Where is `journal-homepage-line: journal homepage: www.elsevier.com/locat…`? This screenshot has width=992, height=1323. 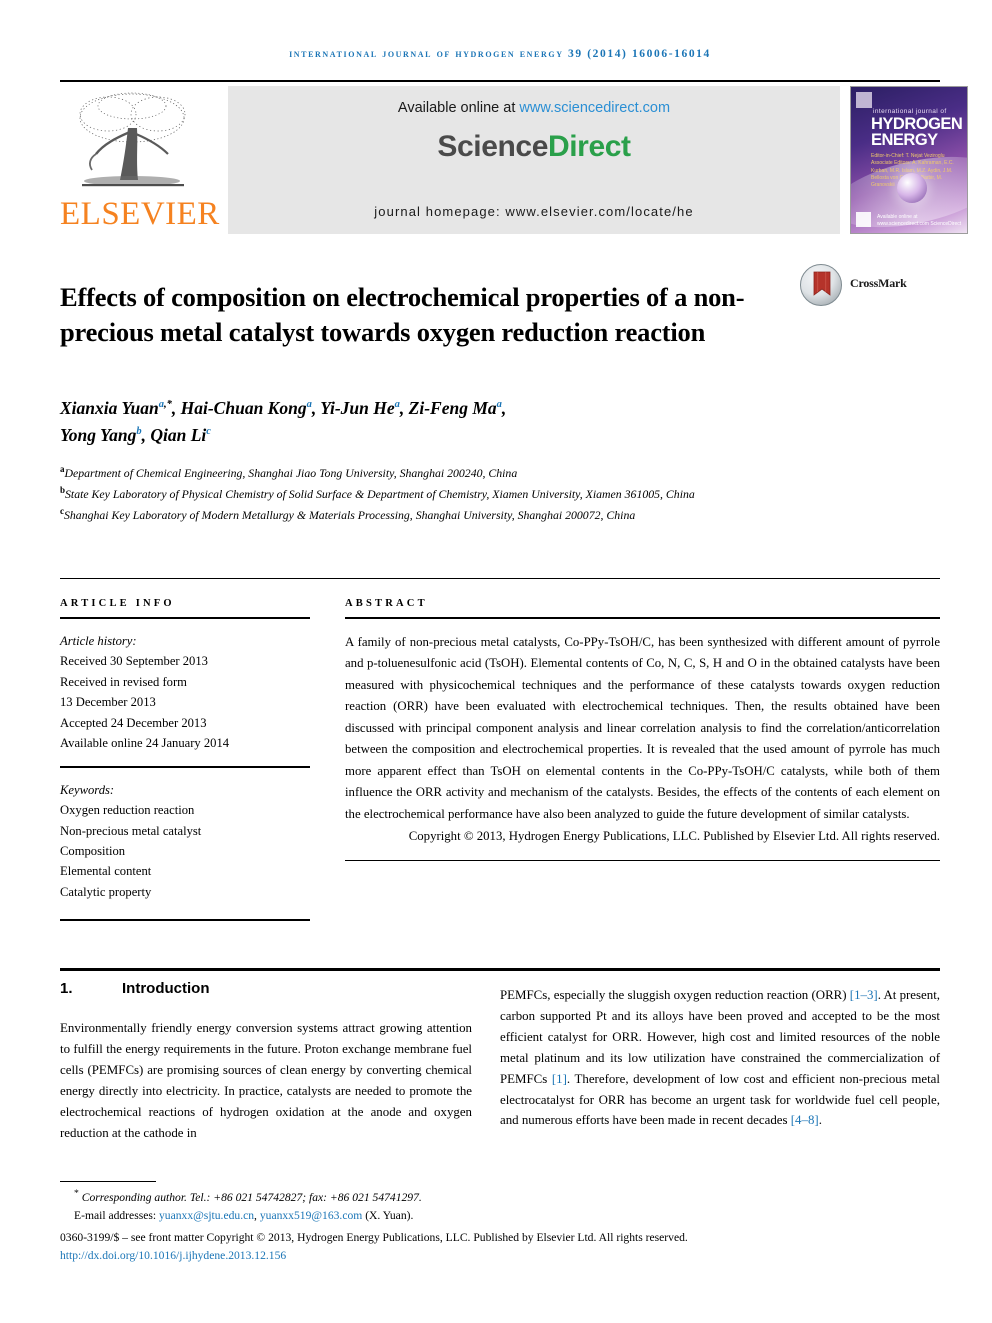 journal-homepage-line: journal homepage: www.elsevier.com/locat… is located at coordinates (534, 211).